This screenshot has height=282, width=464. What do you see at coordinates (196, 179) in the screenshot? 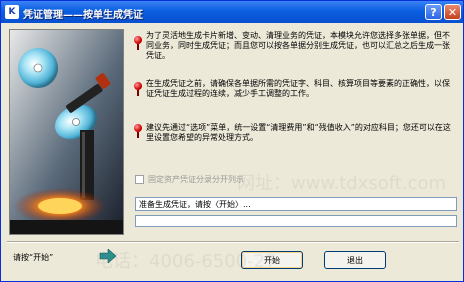
I see `fixed-asset-checkbox-label: 固定资产凭证分录分开列示` at bounding box center [196, 179].